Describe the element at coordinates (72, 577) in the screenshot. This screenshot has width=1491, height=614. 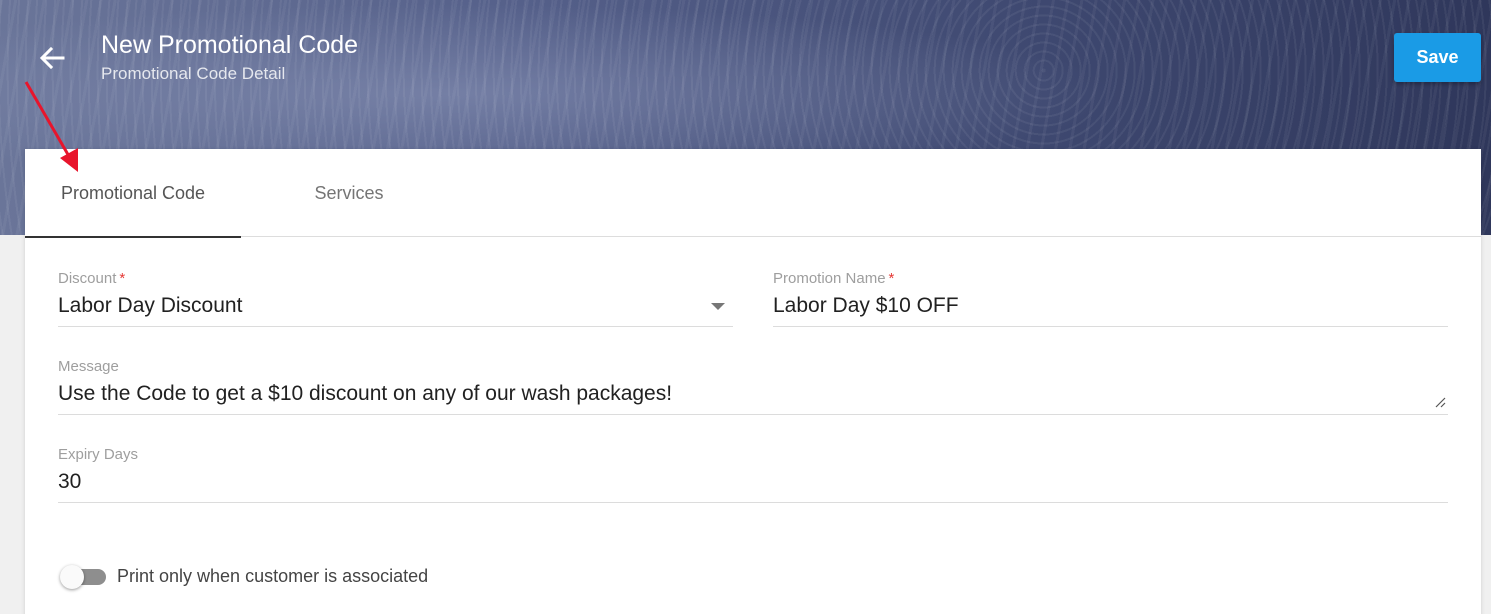
I see `toggle-thumb` at that location.